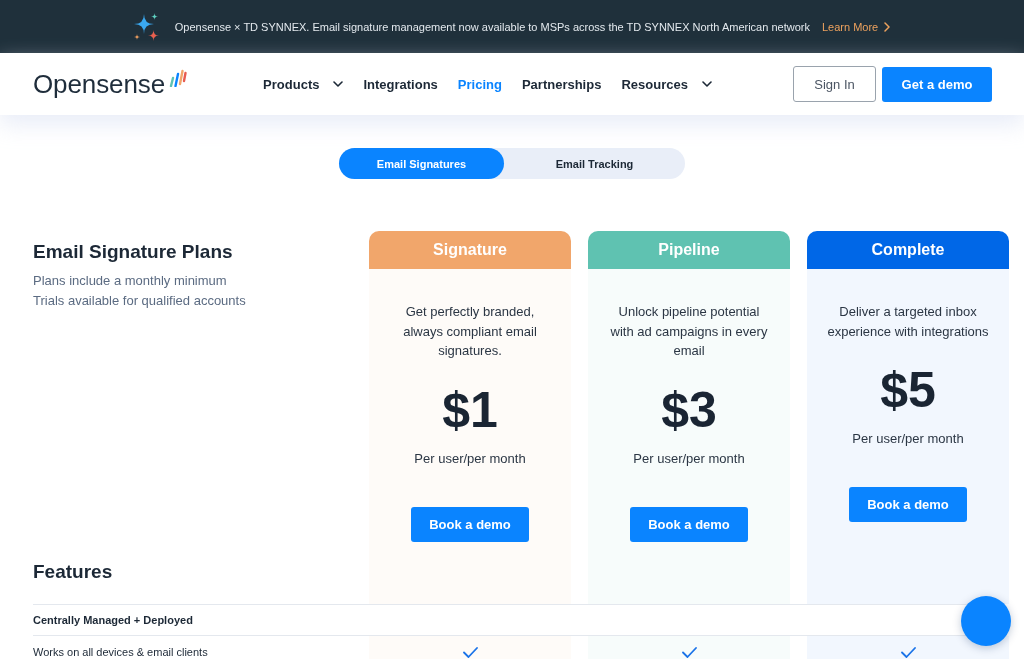 This screenshot has height=659, width=1024. I want to click on sparkle-icon, so click(146, 26).